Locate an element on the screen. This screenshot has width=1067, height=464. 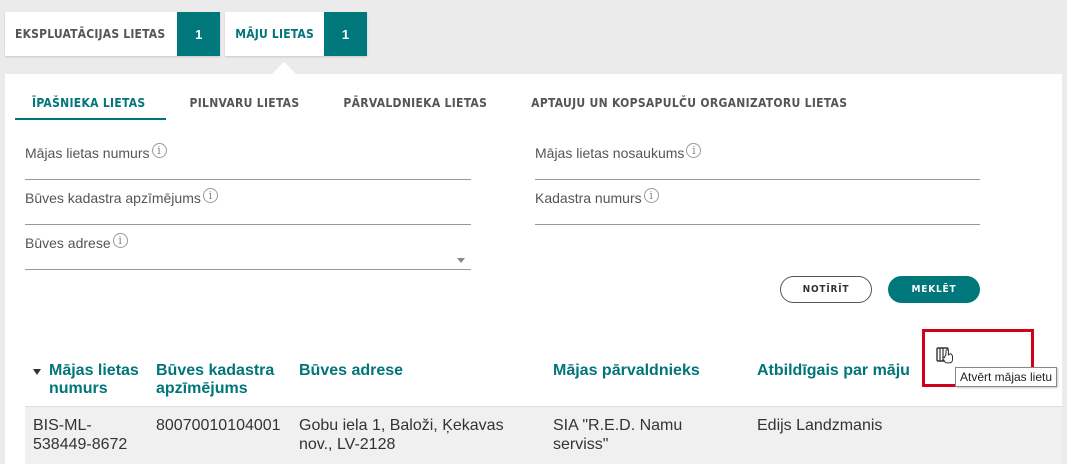
cell-responsible: Edijs Landzmanis is located at coordinates (820, 425).